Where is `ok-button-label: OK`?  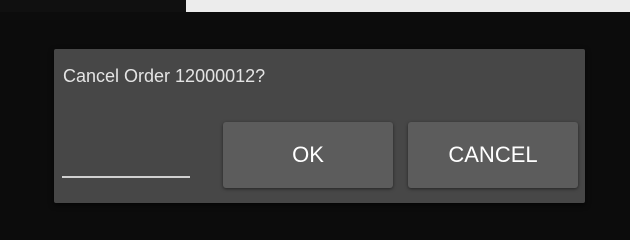 ok-button-label: OK is located at coordinates (308, 154).